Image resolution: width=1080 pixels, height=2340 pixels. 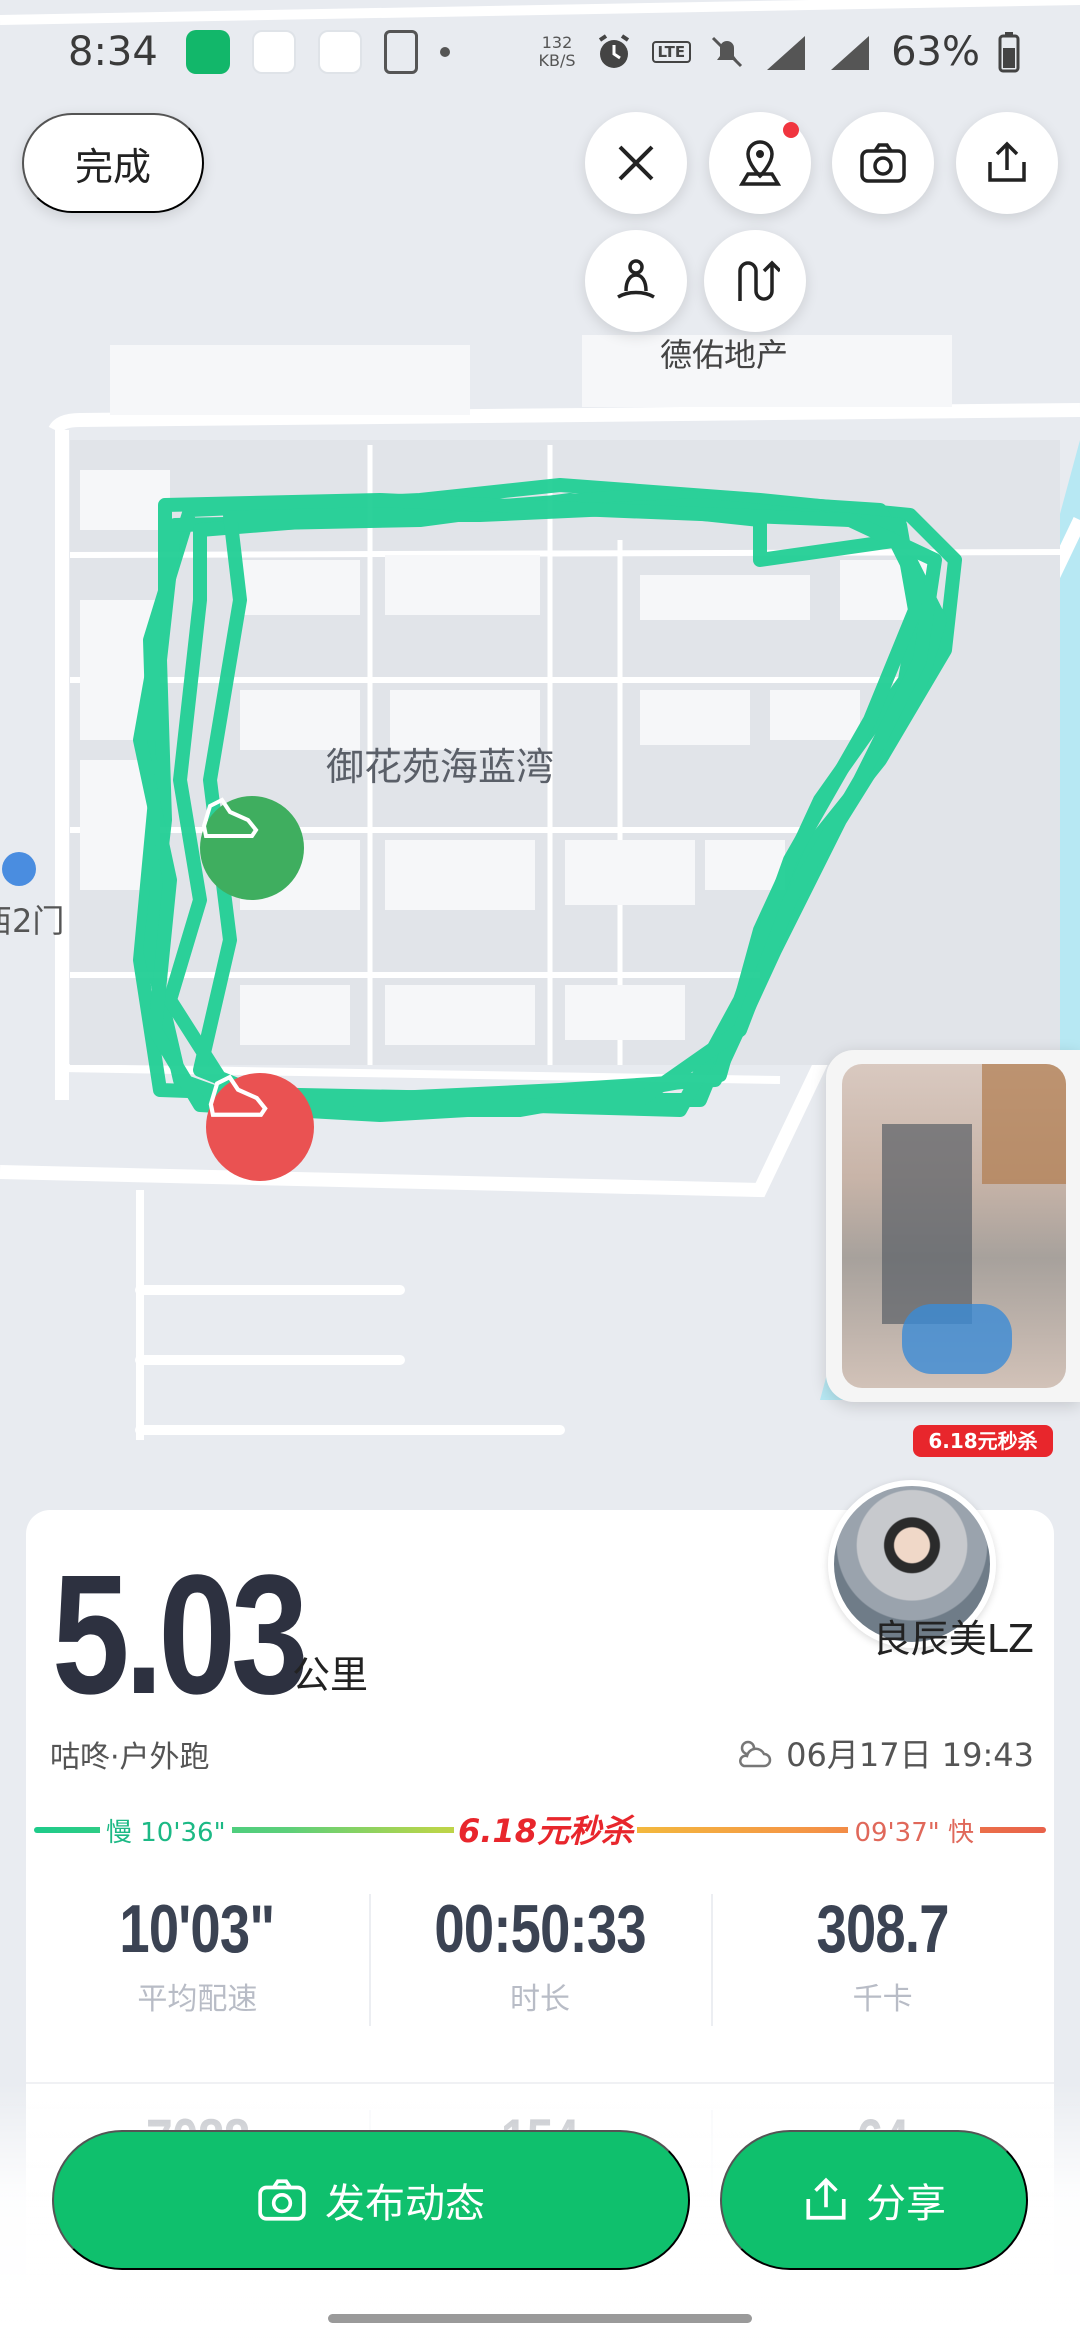 I want to click on battery-icon, so click(x=1009, y=52).